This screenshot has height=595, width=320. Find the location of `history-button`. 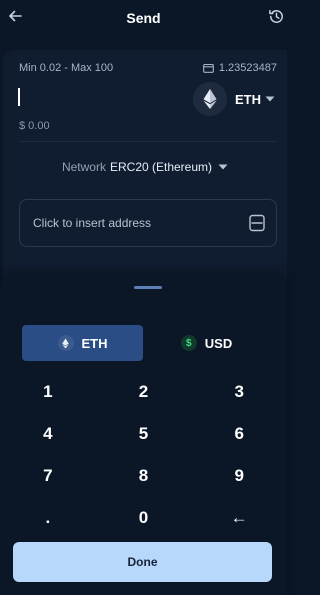

history-button is located at coordinates (276, 16).